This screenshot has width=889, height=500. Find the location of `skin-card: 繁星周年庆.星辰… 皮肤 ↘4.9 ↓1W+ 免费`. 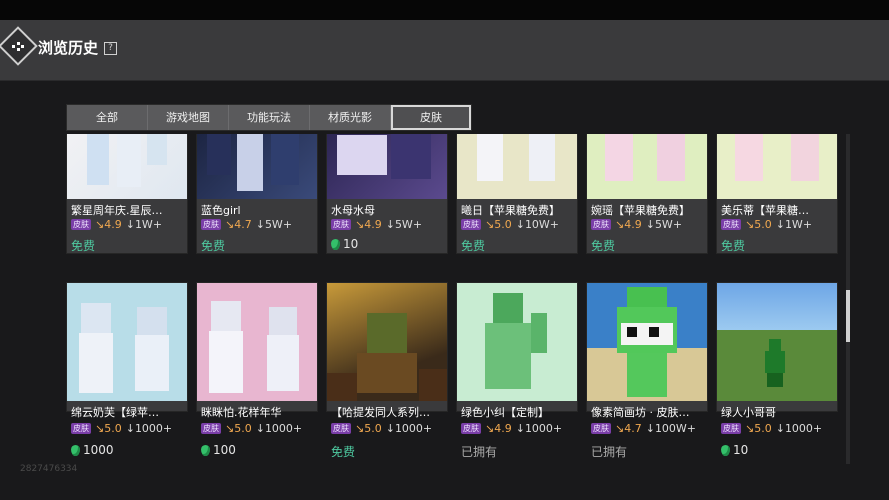

skin-card: 繁星周年庆.星辰… 皮肤 ↘4.9 ↓1W+ 免费 is located at coordinates (127, 194).